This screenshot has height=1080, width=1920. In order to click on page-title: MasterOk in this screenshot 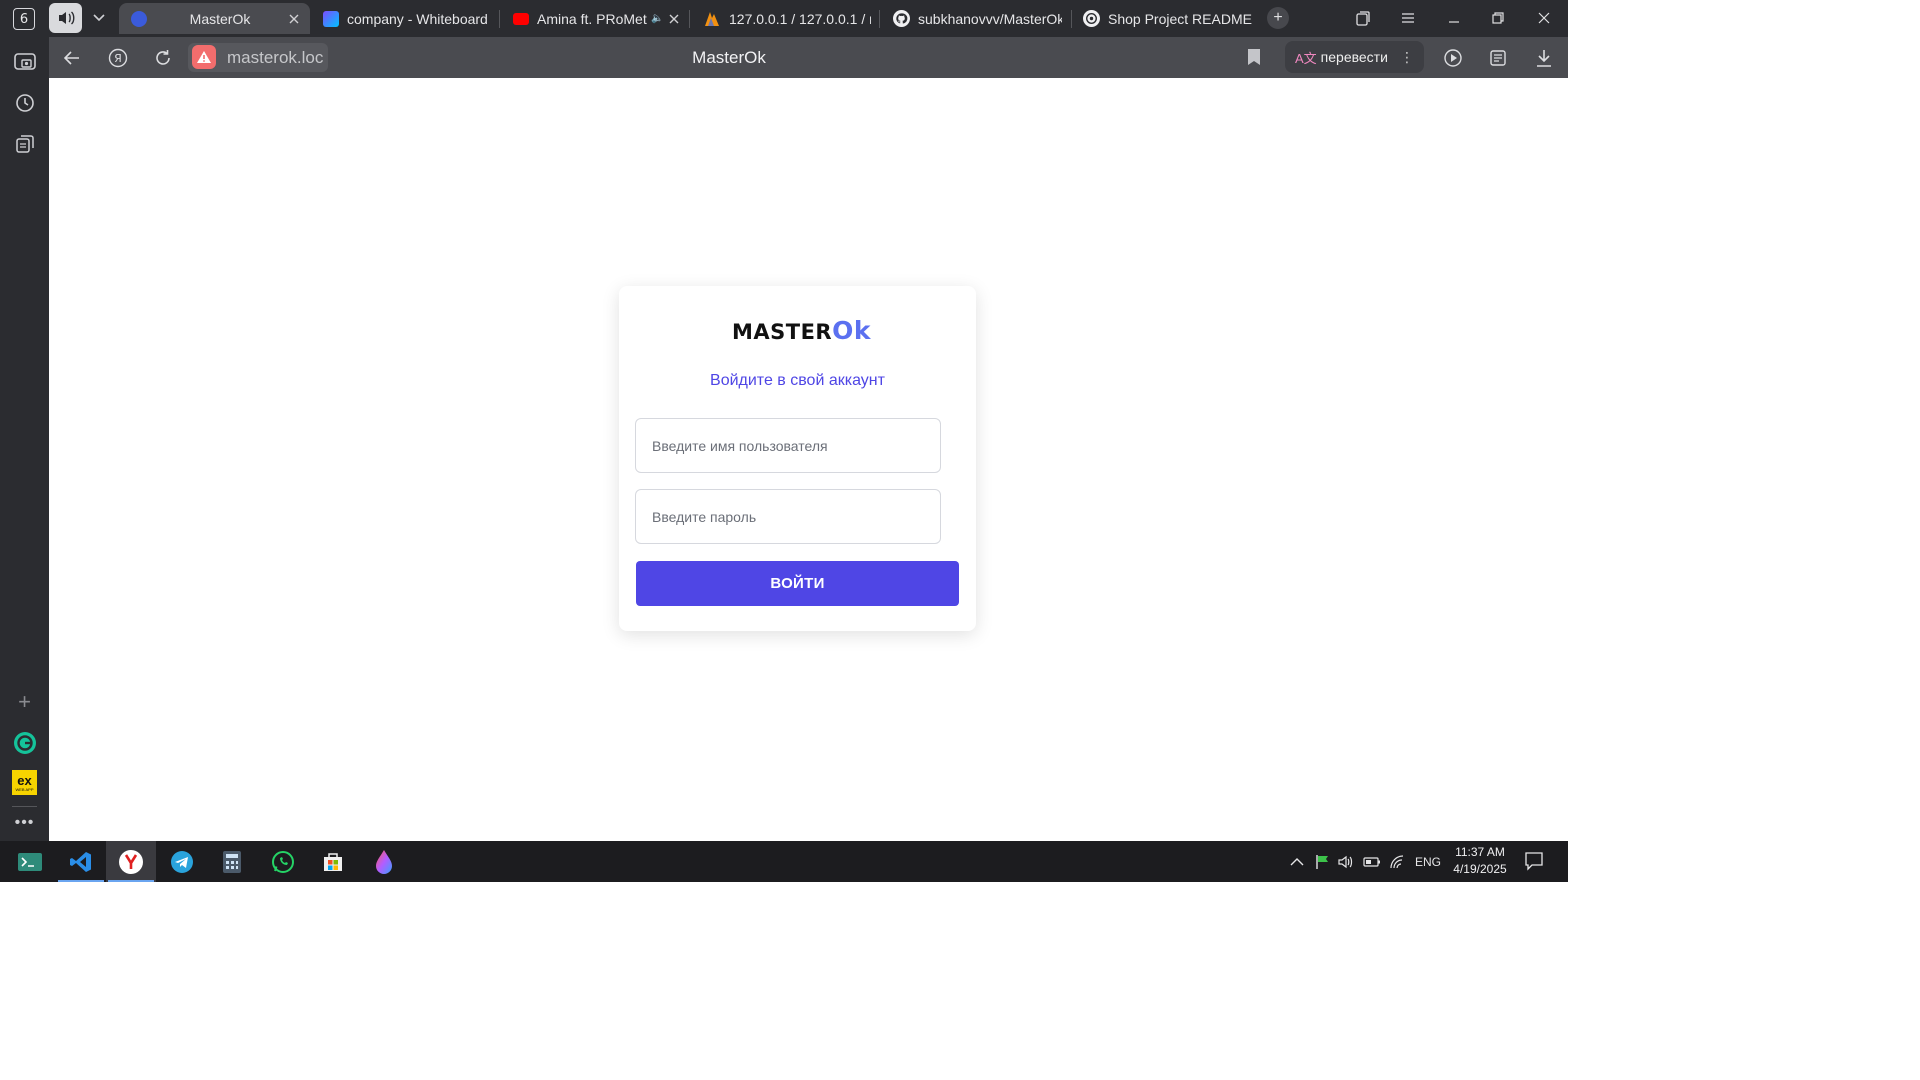, I will do `click(729, 57)`.